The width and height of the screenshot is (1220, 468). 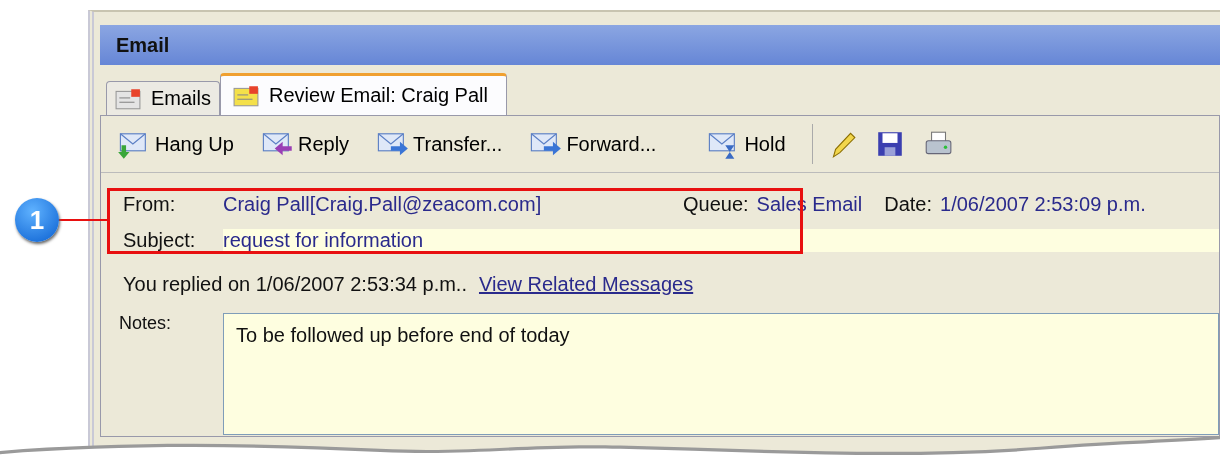 I want to click on leader-line, so click(x=82, y=220).